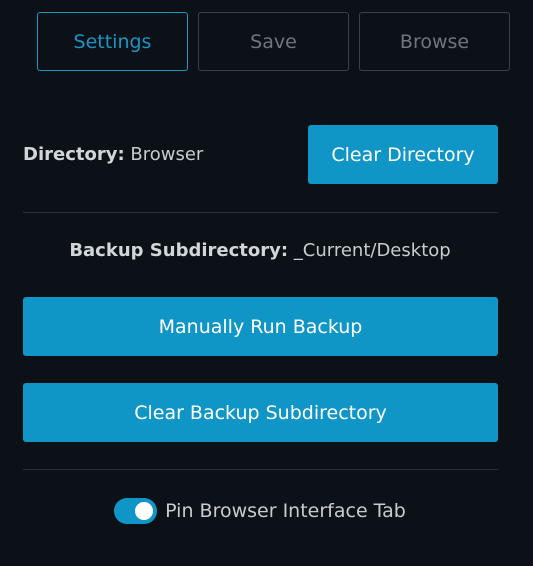 This screenshot has height=566, width=533. I want to click on pin-tab-row: Pin Browser Interface Tab, so click(260, 511).